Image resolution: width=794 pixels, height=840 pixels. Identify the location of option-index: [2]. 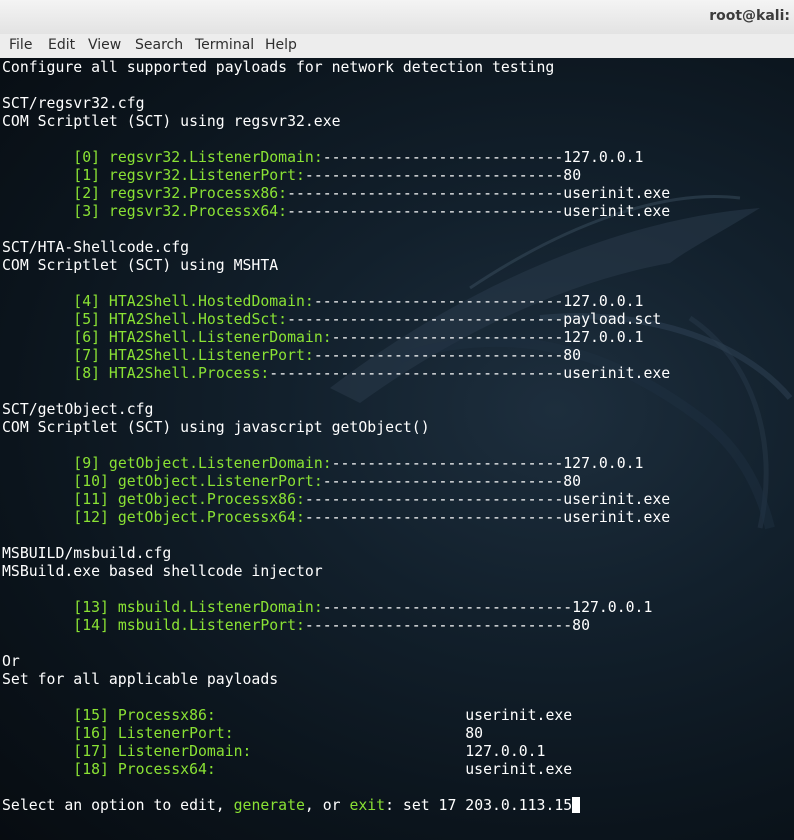
(91, 193).